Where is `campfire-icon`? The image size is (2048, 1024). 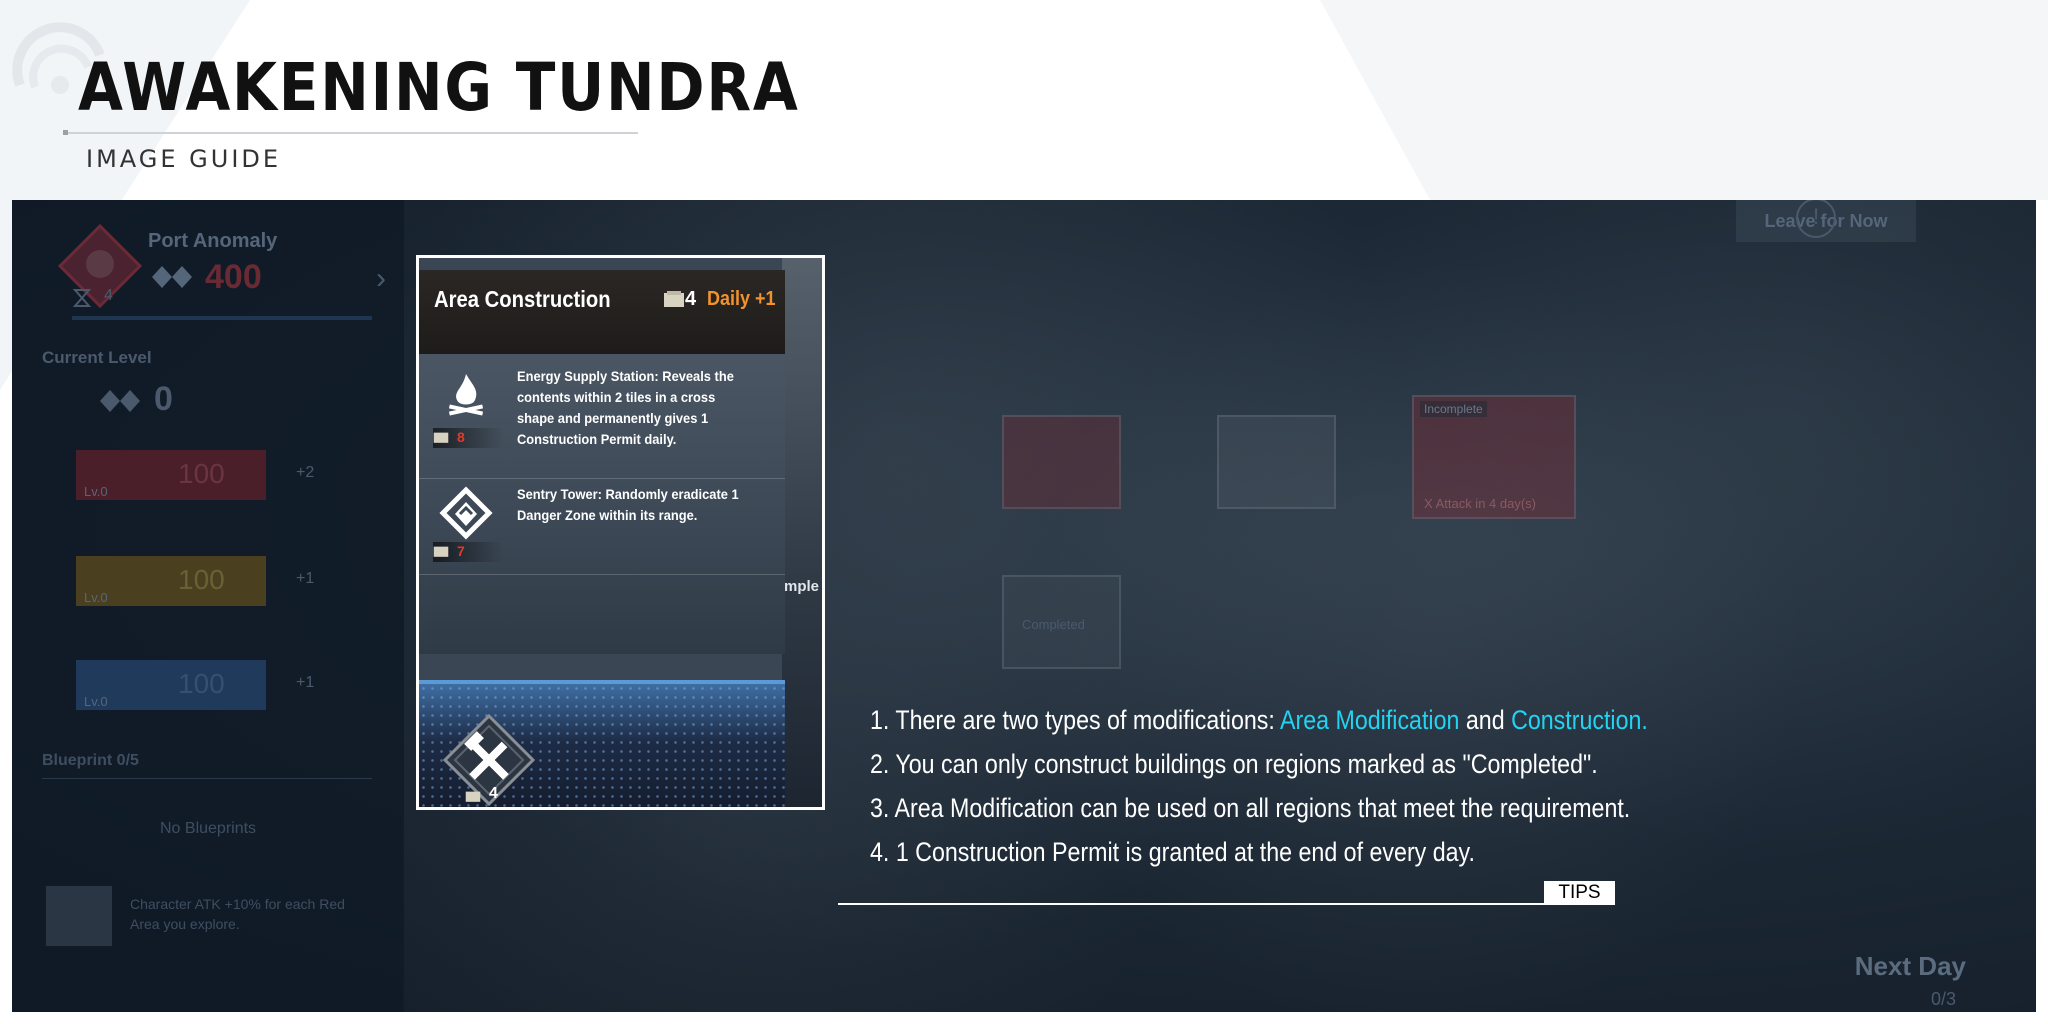
campfire-icon is located at coordinates (466, 395).